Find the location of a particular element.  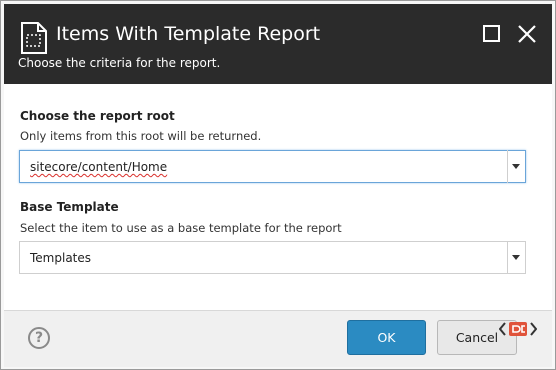

close-icon is located at coordinates (527, 34).